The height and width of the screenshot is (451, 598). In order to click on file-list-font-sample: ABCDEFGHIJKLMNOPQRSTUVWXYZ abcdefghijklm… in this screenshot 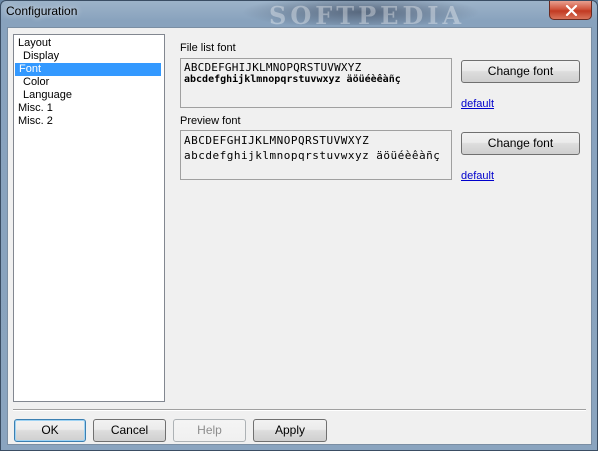, I will do `click(316, 83)`.